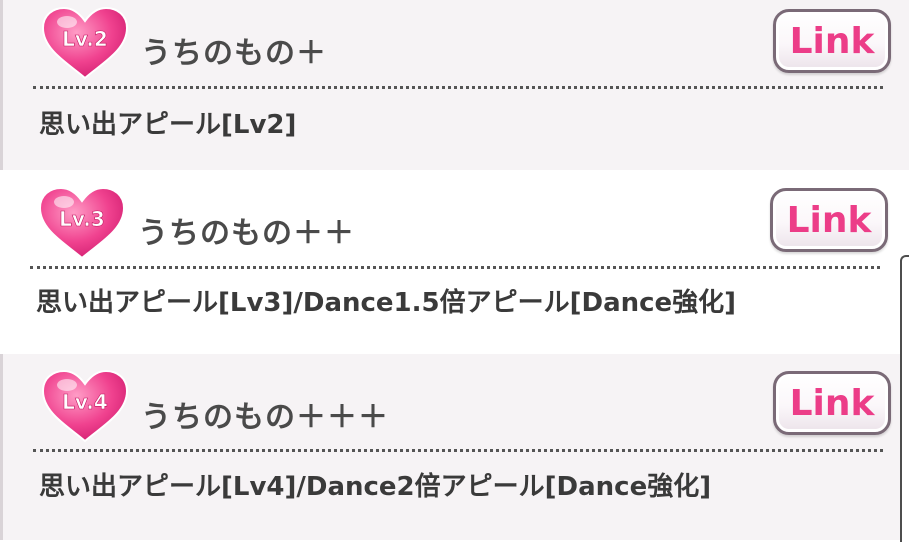 Image resolution: width=909 pixels, height=542 pixels. Describe the element at coordinates (246, 233) in the screenshot. I see `skill-name: うちのもの＋＋` at that location.